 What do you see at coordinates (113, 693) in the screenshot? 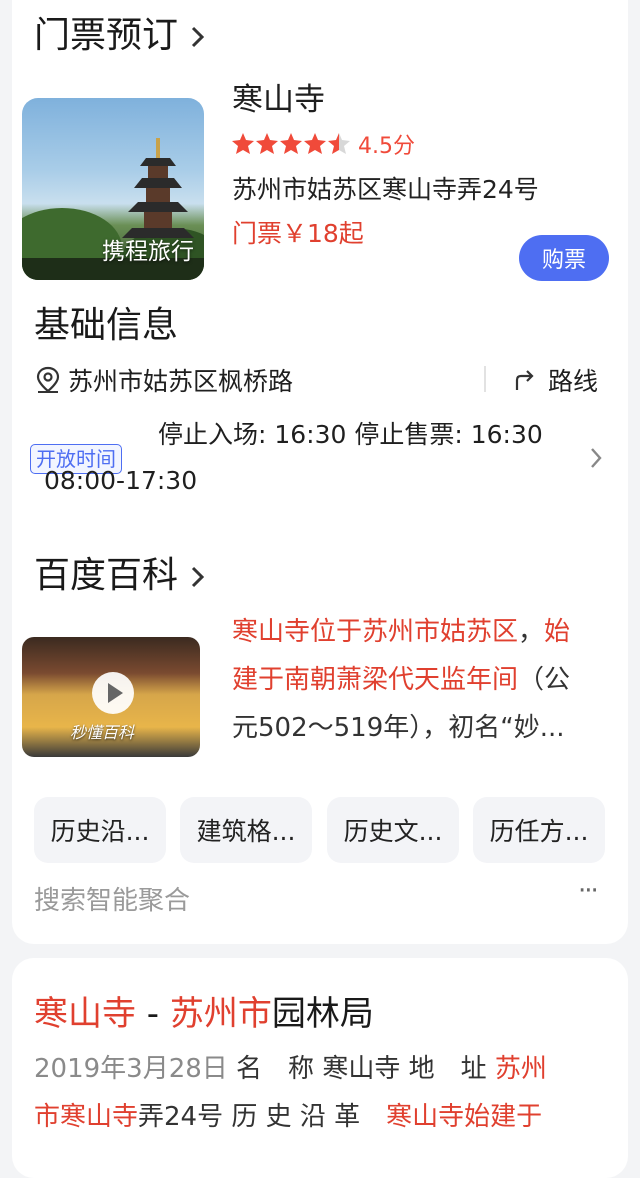
I see `play-icon` at bounding box center [113, 693].